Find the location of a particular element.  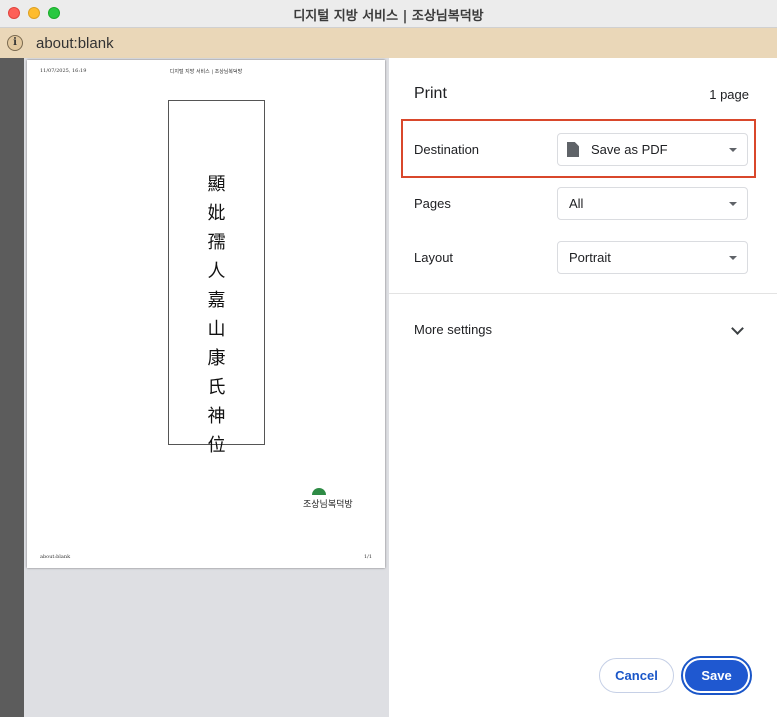

divider is located at coordinates (583, 293).